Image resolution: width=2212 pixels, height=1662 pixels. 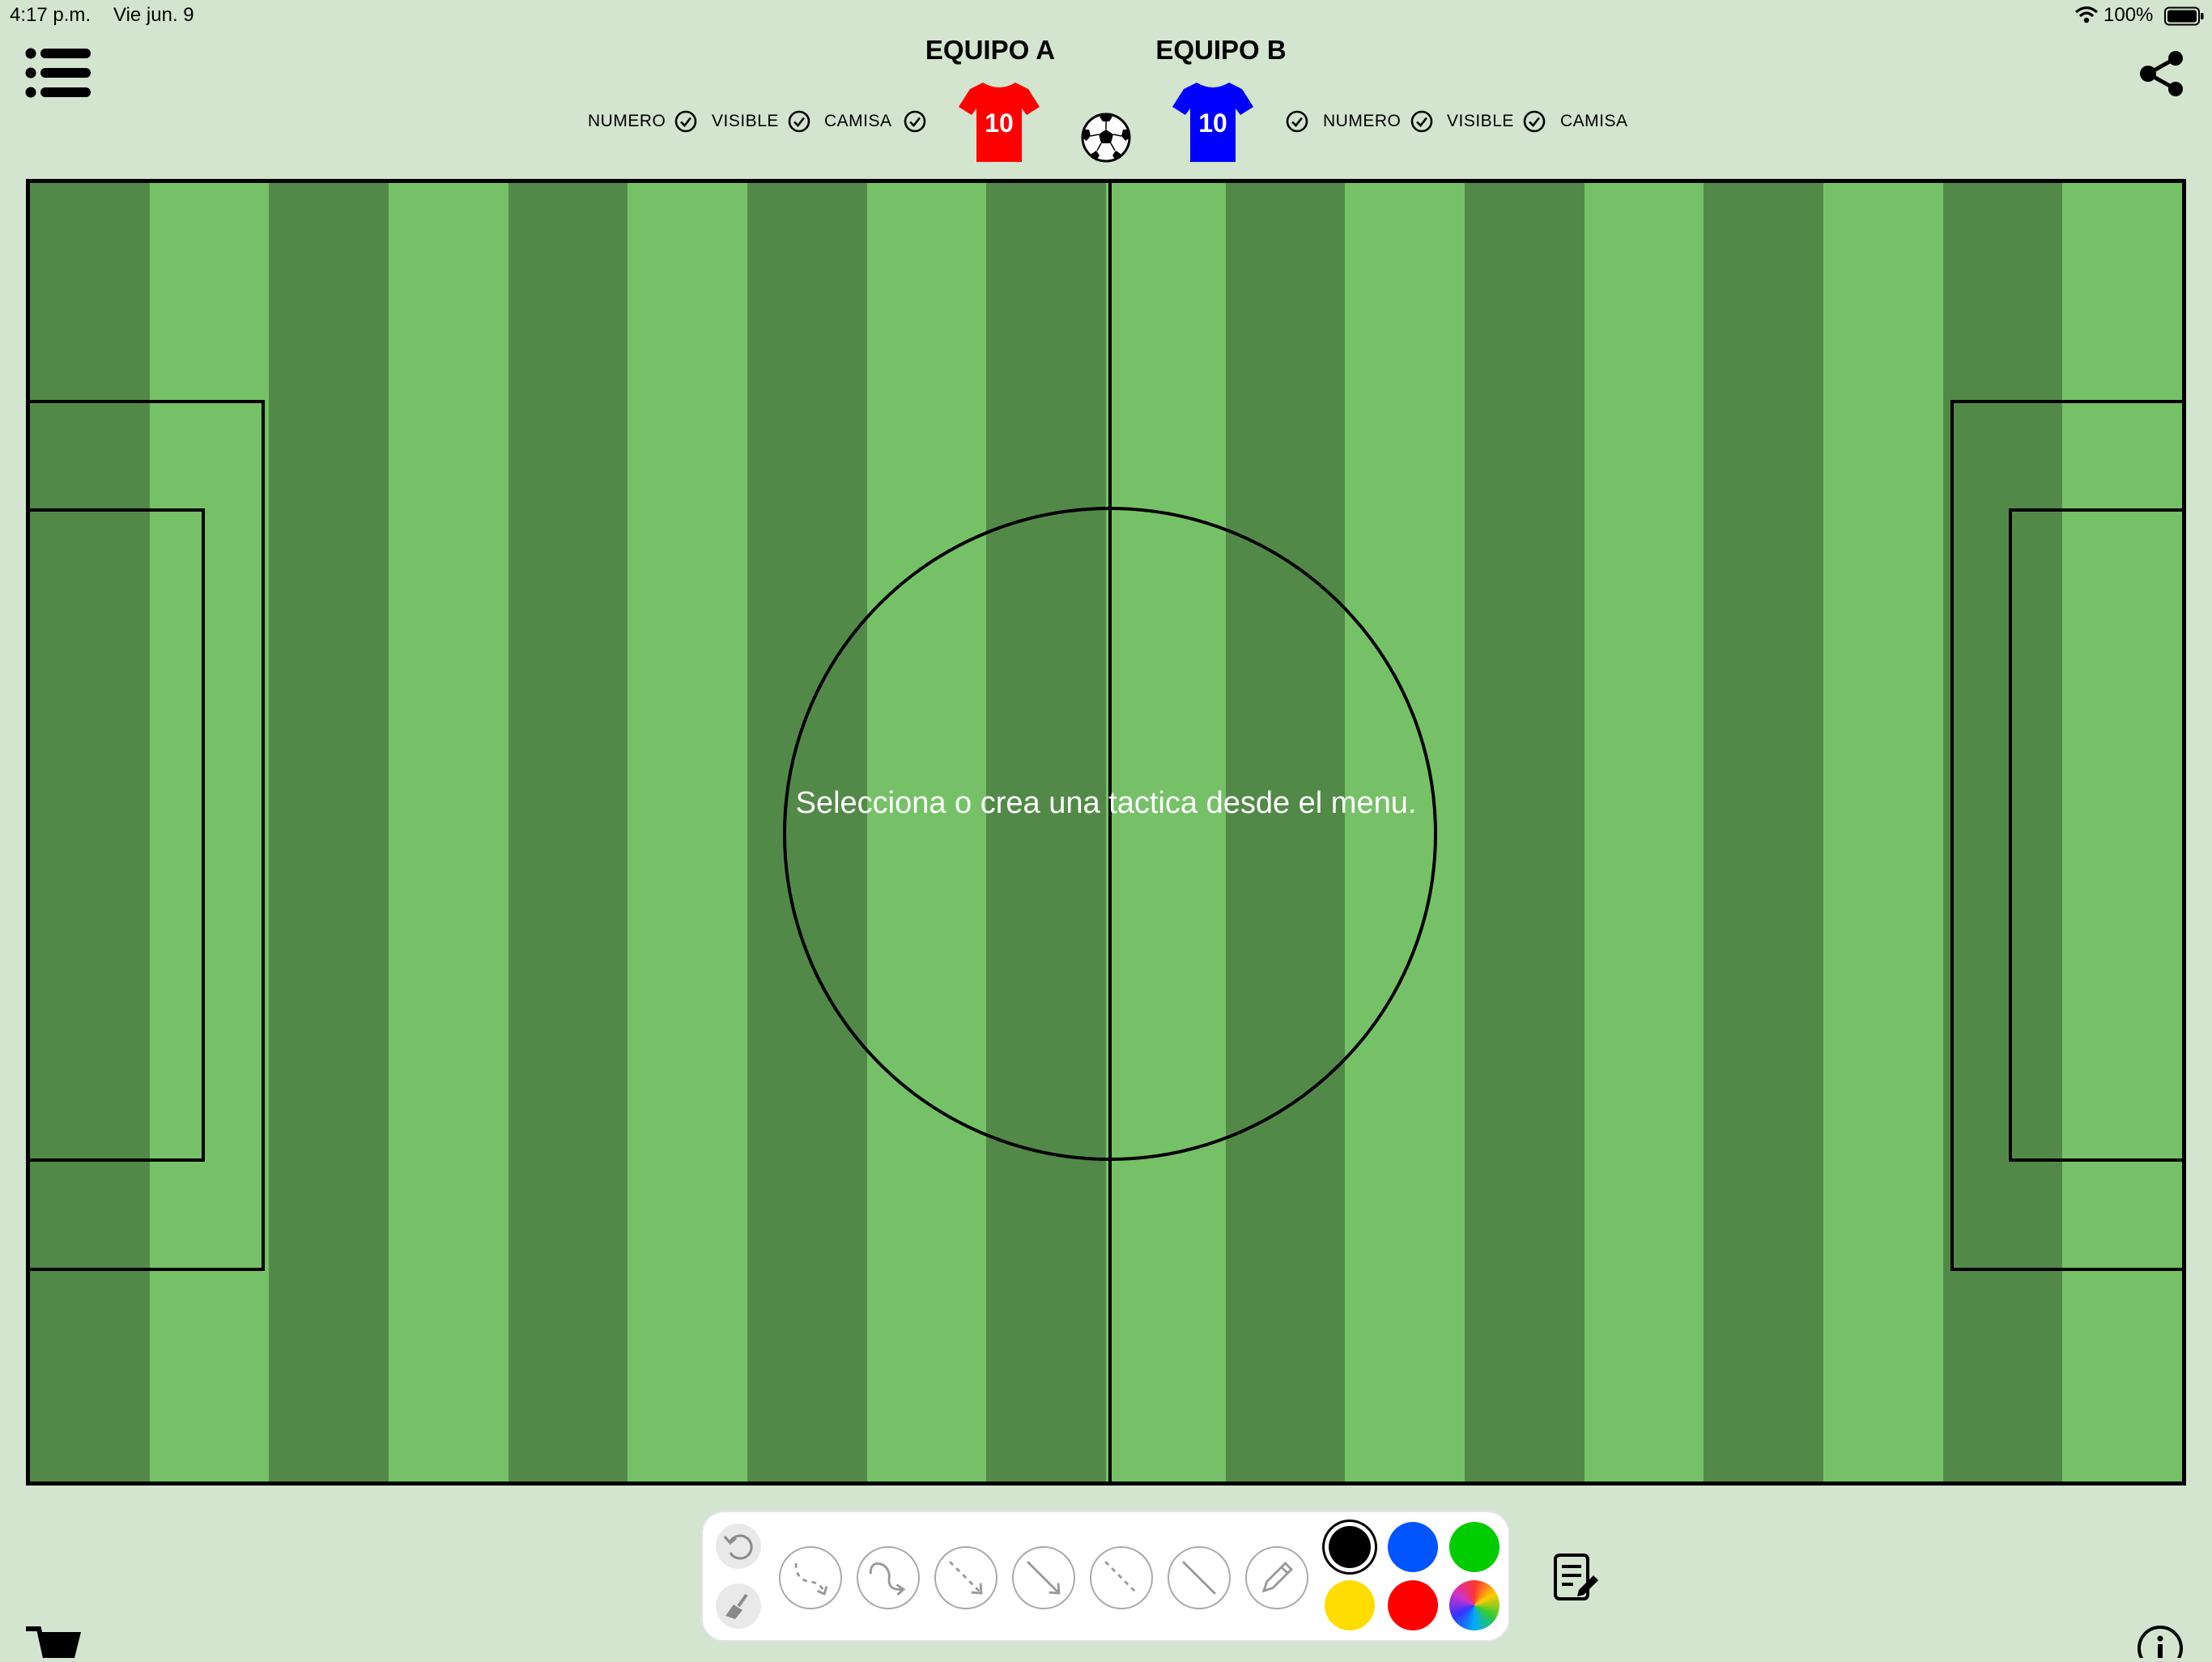 What do you see at coordinates (889, 1577) in the screenshot?
I see `curve-arrow-icon` at bounding box center [889, 1577].